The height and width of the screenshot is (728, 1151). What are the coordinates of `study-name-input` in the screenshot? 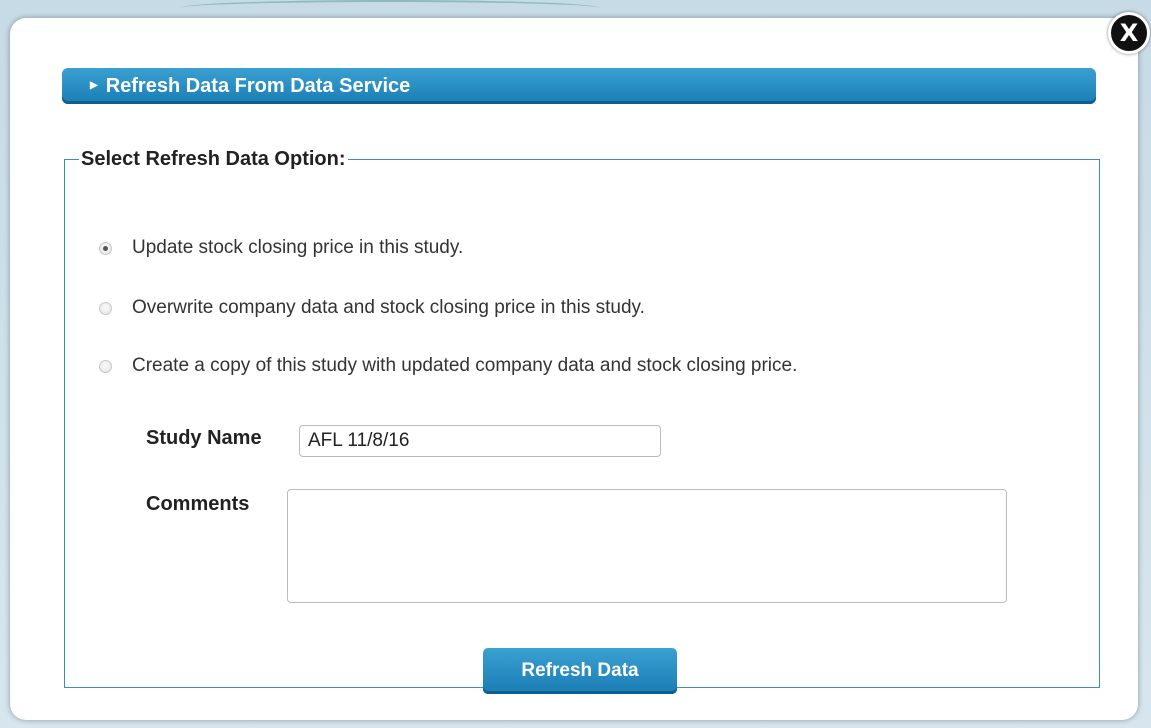 It's located at (480, 441).